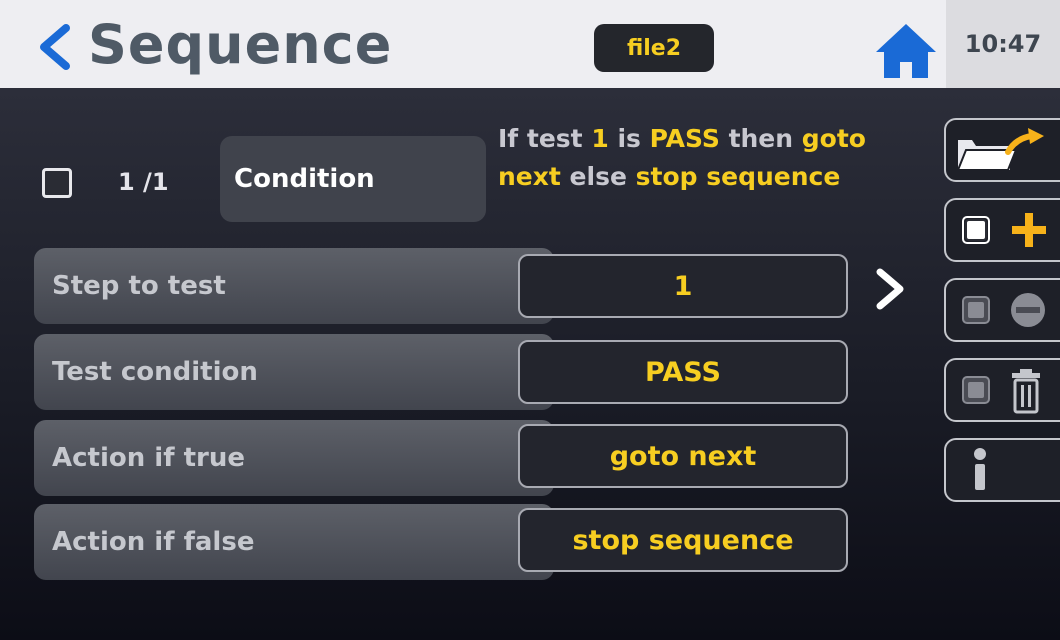  Describe the element at coordinates (890, 289) in the screenshot. I see `chevron-right-icon` at that location.